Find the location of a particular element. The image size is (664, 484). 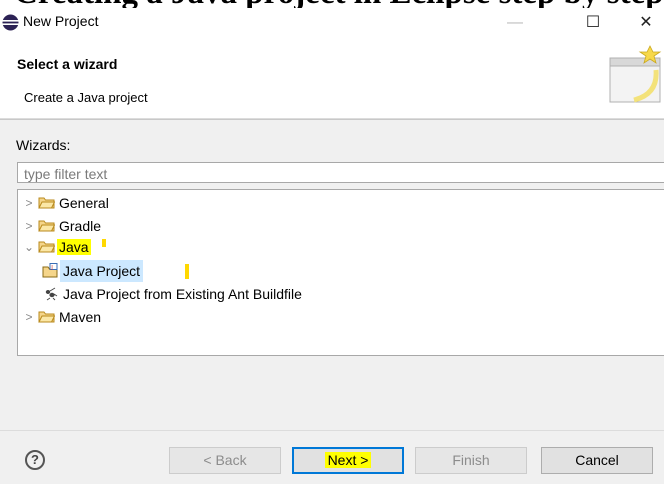

eclipse-app-icon is located at coordinates (10, 22).